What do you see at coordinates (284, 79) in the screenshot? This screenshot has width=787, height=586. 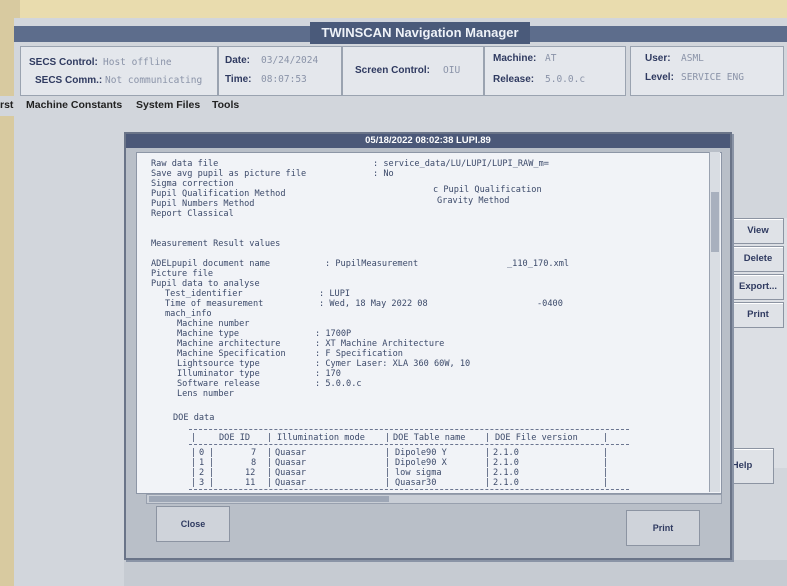 I see `time-value: 08:07:53` at bounding box center [284, 79].